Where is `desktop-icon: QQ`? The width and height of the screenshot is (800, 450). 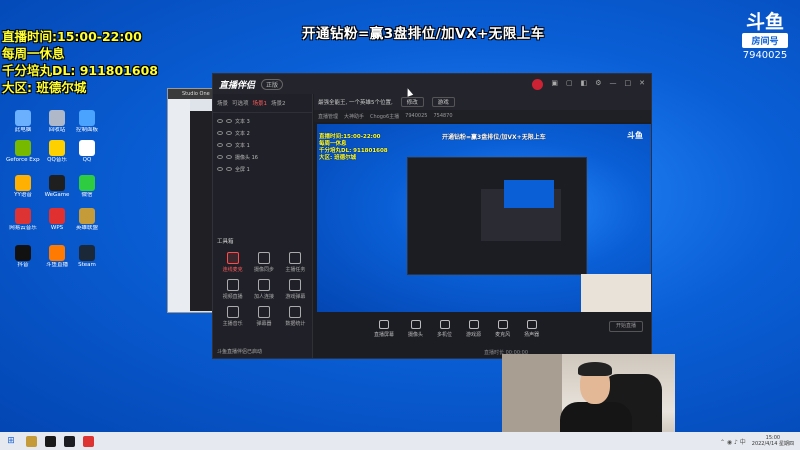 desktop-icon: QQ is located at coordinates (87, 152).